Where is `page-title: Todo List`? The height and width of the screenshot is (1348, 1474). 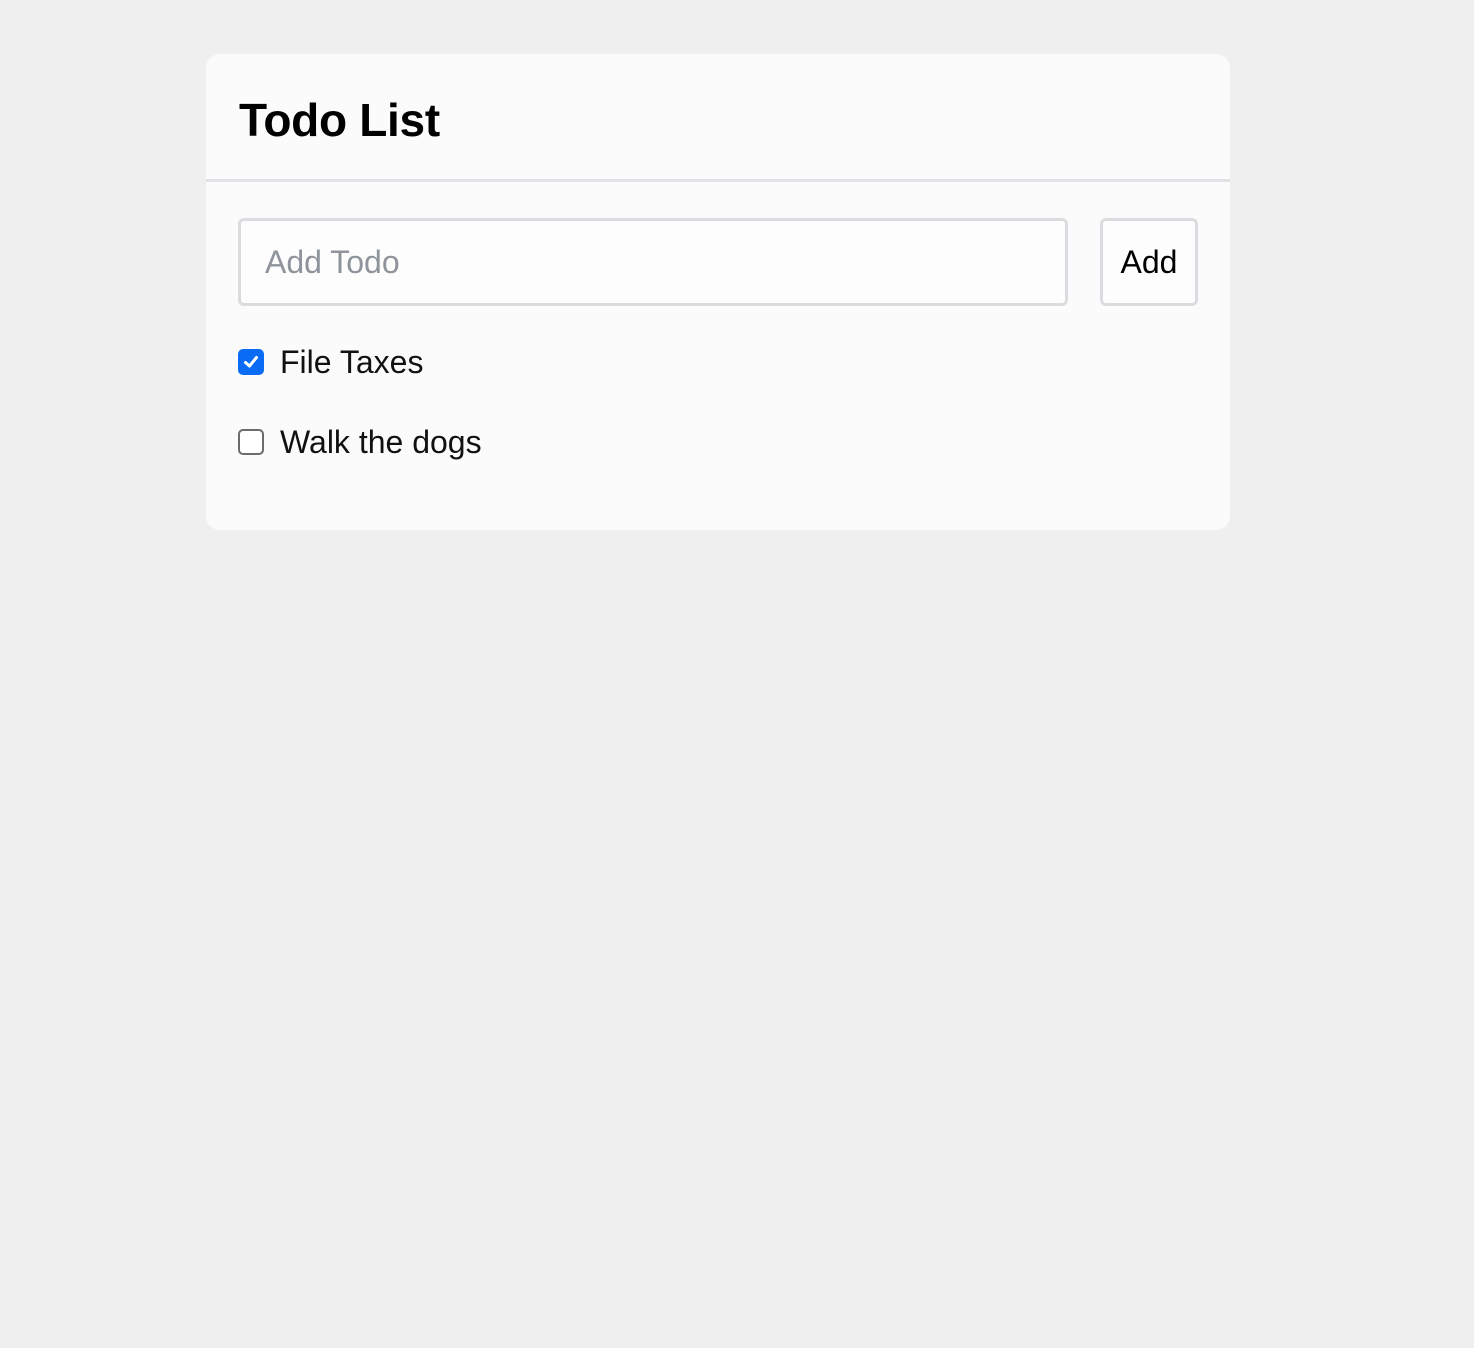
page-title: Todo List is located at coordinates (339, 120).